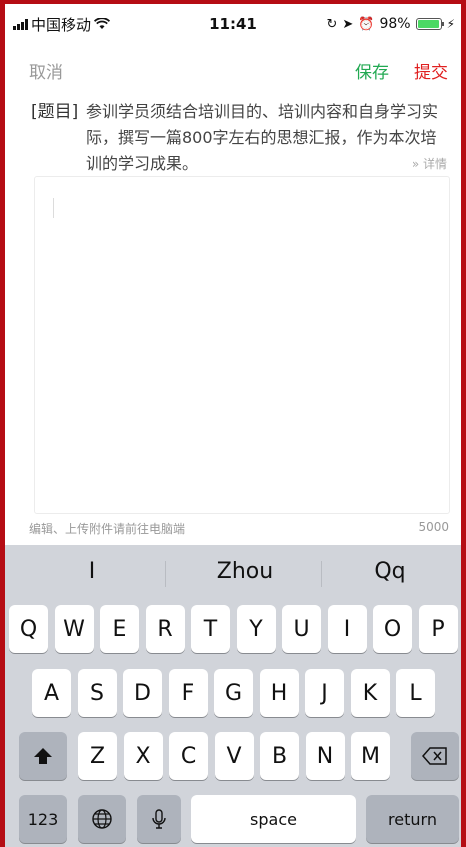 Image resolution: width=466 pixels, height=847 pixels. Describe the element at coordinates (347, 629) in the screenshot. I see `key-i: I` at that location.